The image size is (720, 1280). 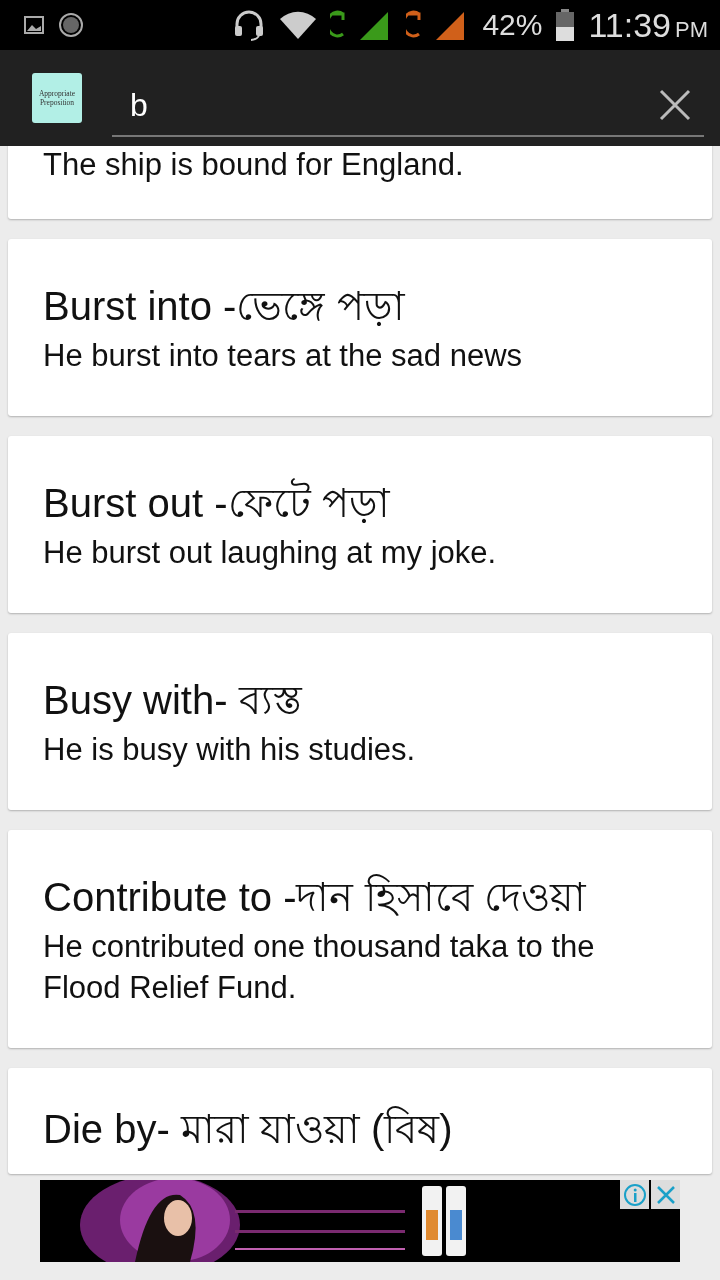 I want to click on ad-close-button, so click(x=665, y=1194).